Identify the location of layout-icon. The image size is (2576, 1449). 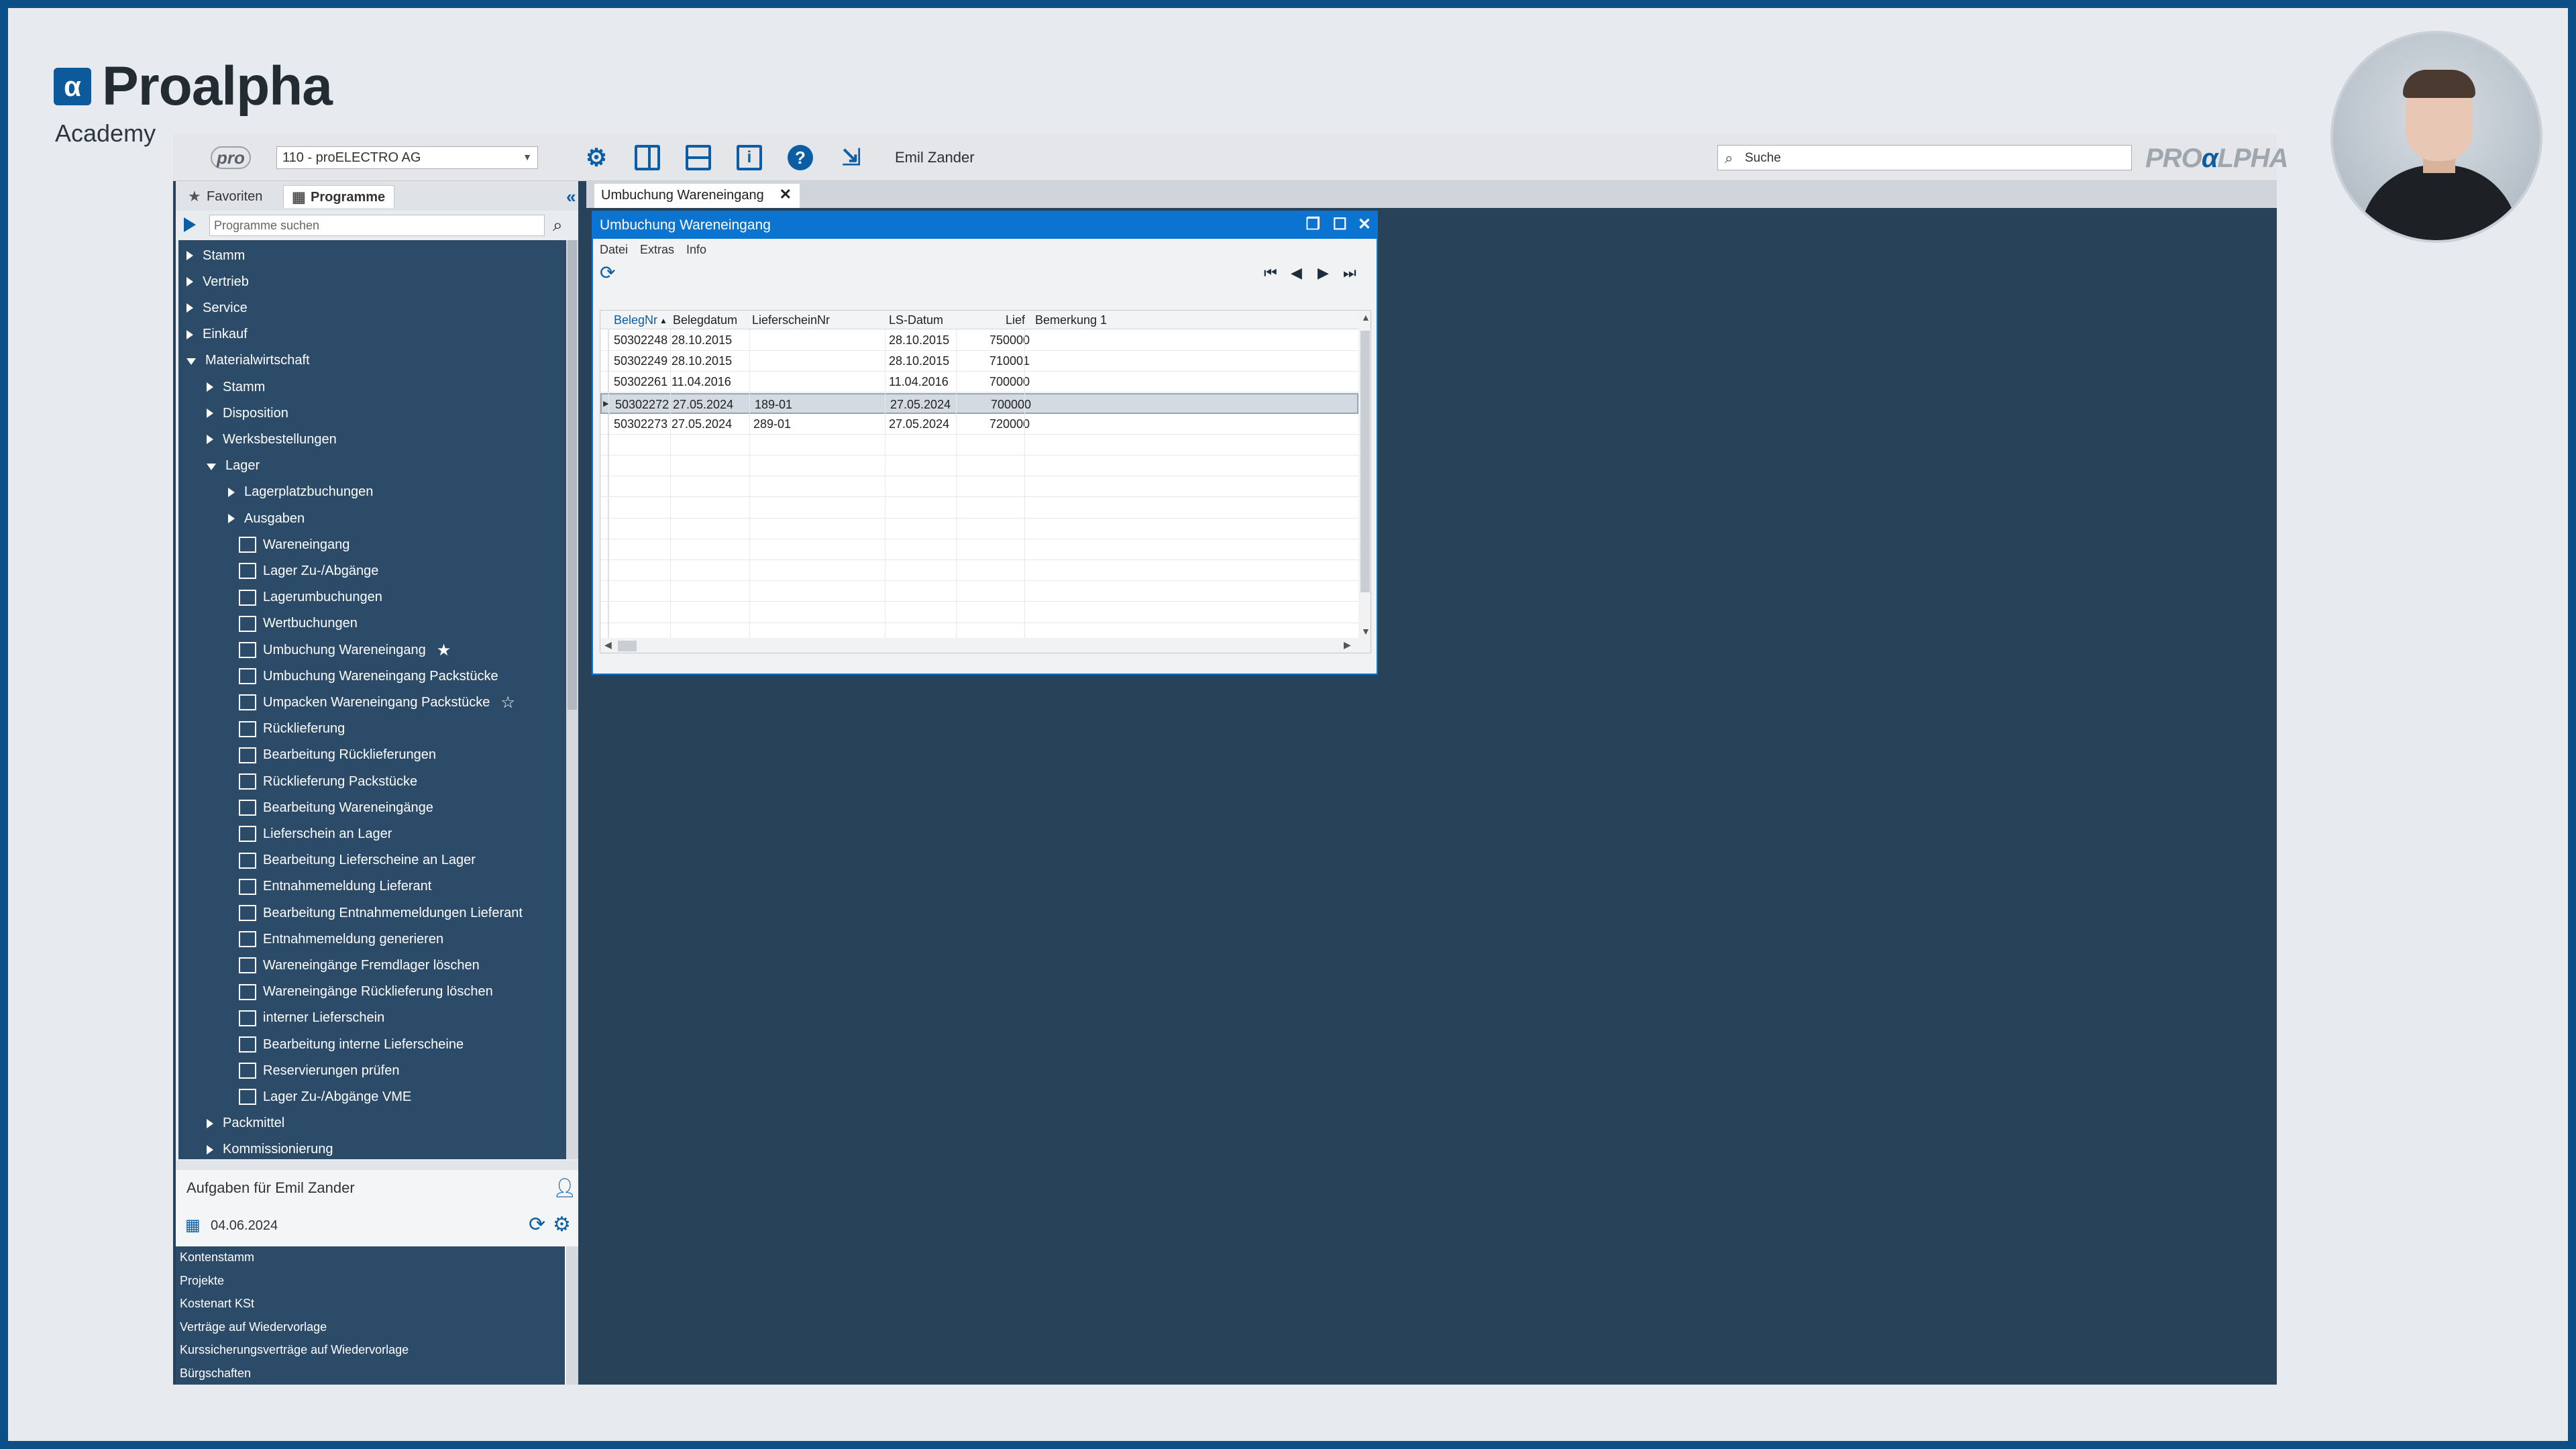
(698, 157).